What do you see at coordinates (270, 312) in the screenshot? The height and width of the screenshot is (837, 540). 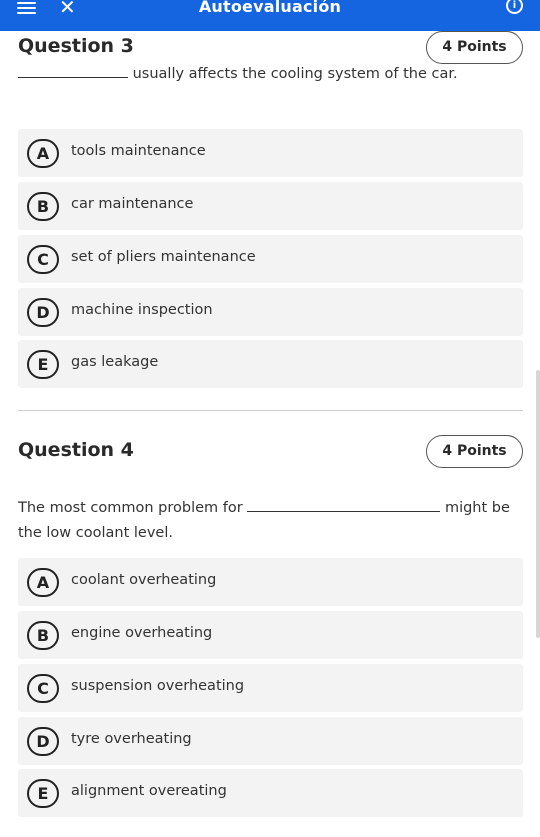 I see `option-d: D machine inspection` at bounding box center [270, 312].